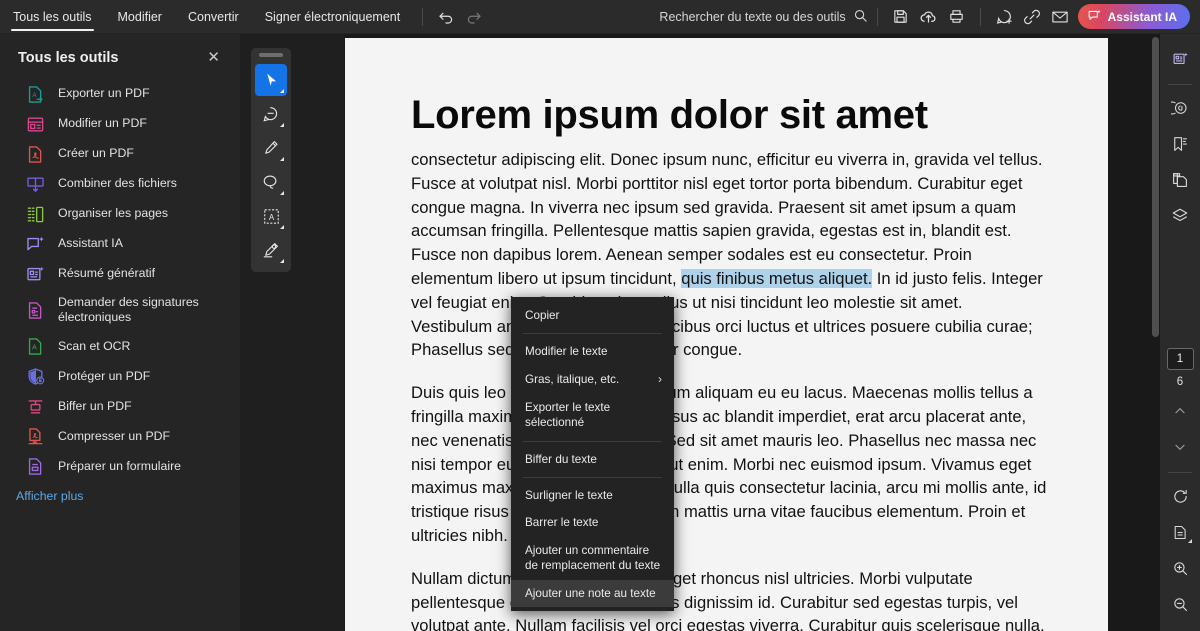 The height and width of the screenshot is (631, 1200). Describe the element at coordinates (120, 124) in the screenshot. I see `sidebar-item-modifier-un-pdf: Modifier un PDF` at that location.